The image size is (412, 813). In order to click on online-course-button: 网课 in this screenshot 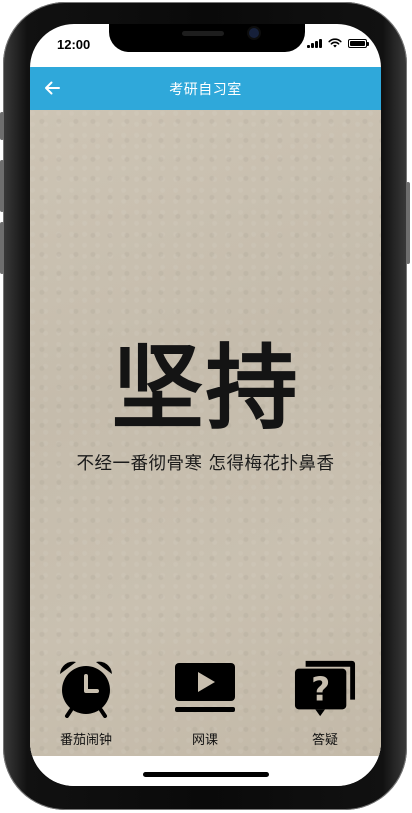, I will do `click(205, 704)`.